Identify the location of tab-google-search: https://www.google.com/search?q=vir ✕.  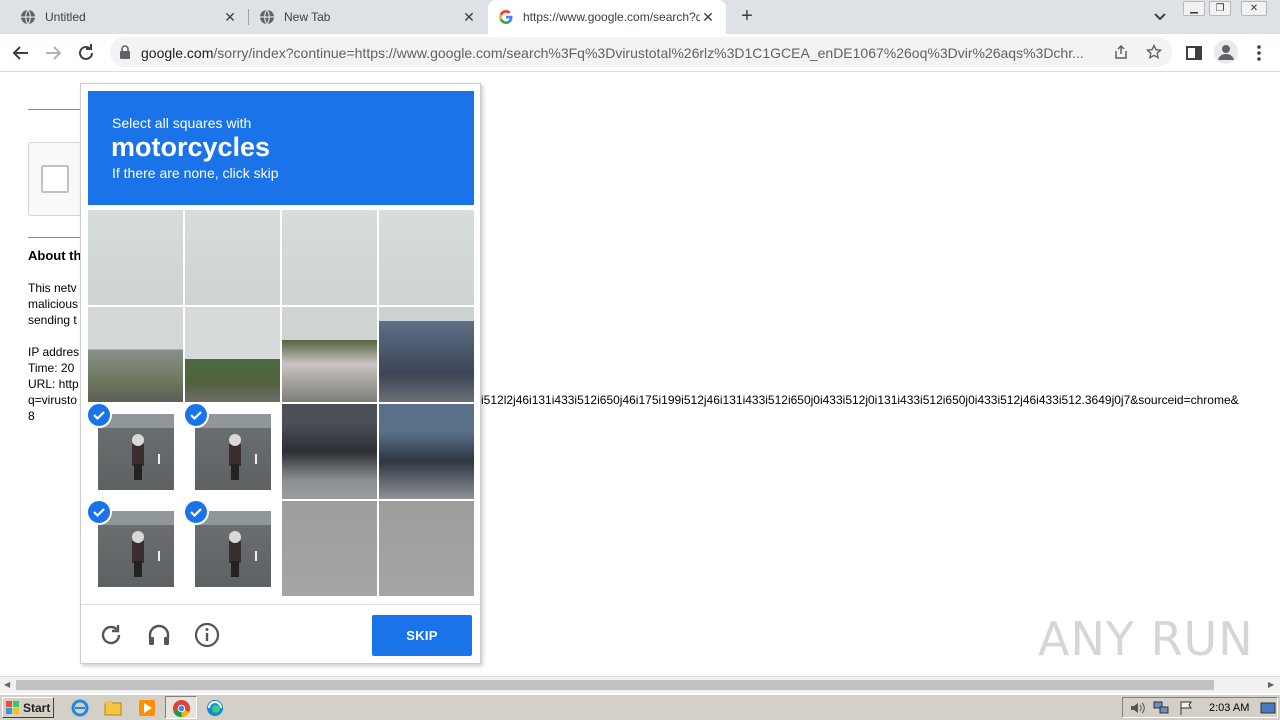
(607, 17).